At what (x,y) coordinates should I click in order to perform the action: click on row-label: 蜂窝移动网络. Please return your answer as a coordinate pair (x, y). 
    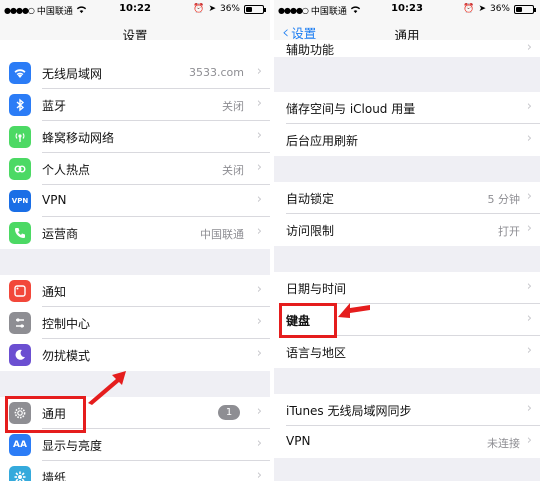
    Looking at the image, I should click on (78, 138).